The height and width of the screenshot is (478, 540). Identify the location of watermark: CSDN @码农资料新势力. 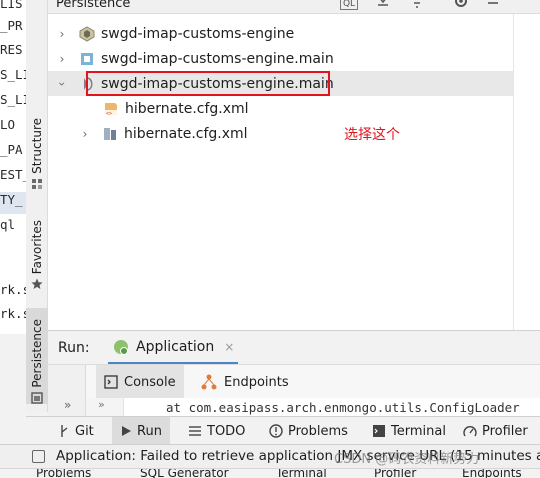
(407, 459).